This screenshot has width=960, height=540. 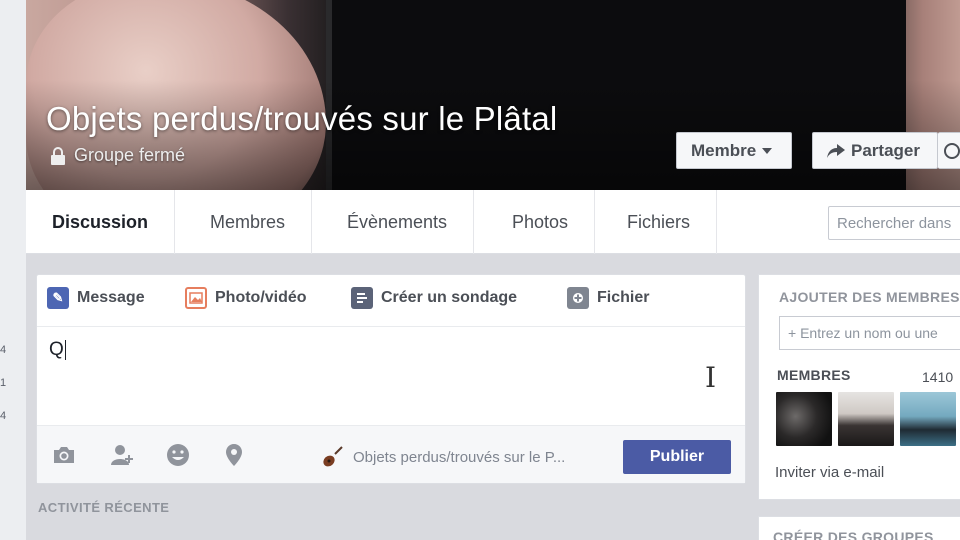 I want to click on camera-icon, so click(x=64, y=455).